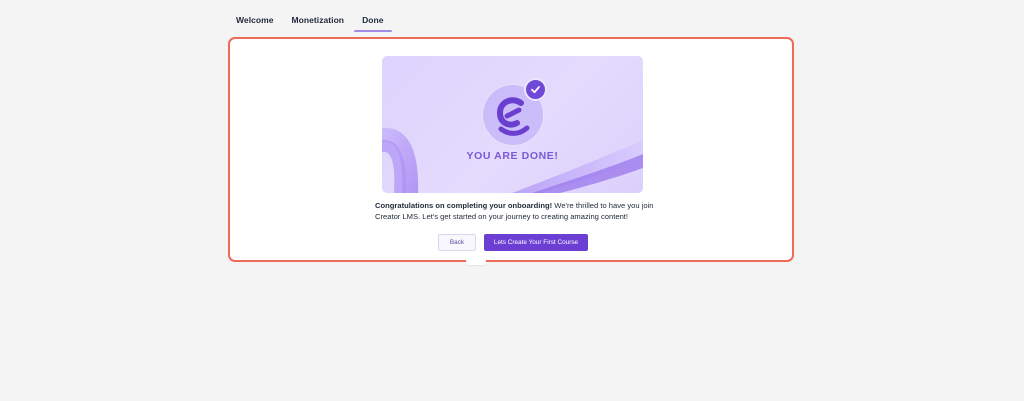 The height and width of the screenshot is (401, 1024). What do you see at coordinates (476, 262) in the screenshot?
I see `card-bottom-tab` at bounding box center [476, 262].